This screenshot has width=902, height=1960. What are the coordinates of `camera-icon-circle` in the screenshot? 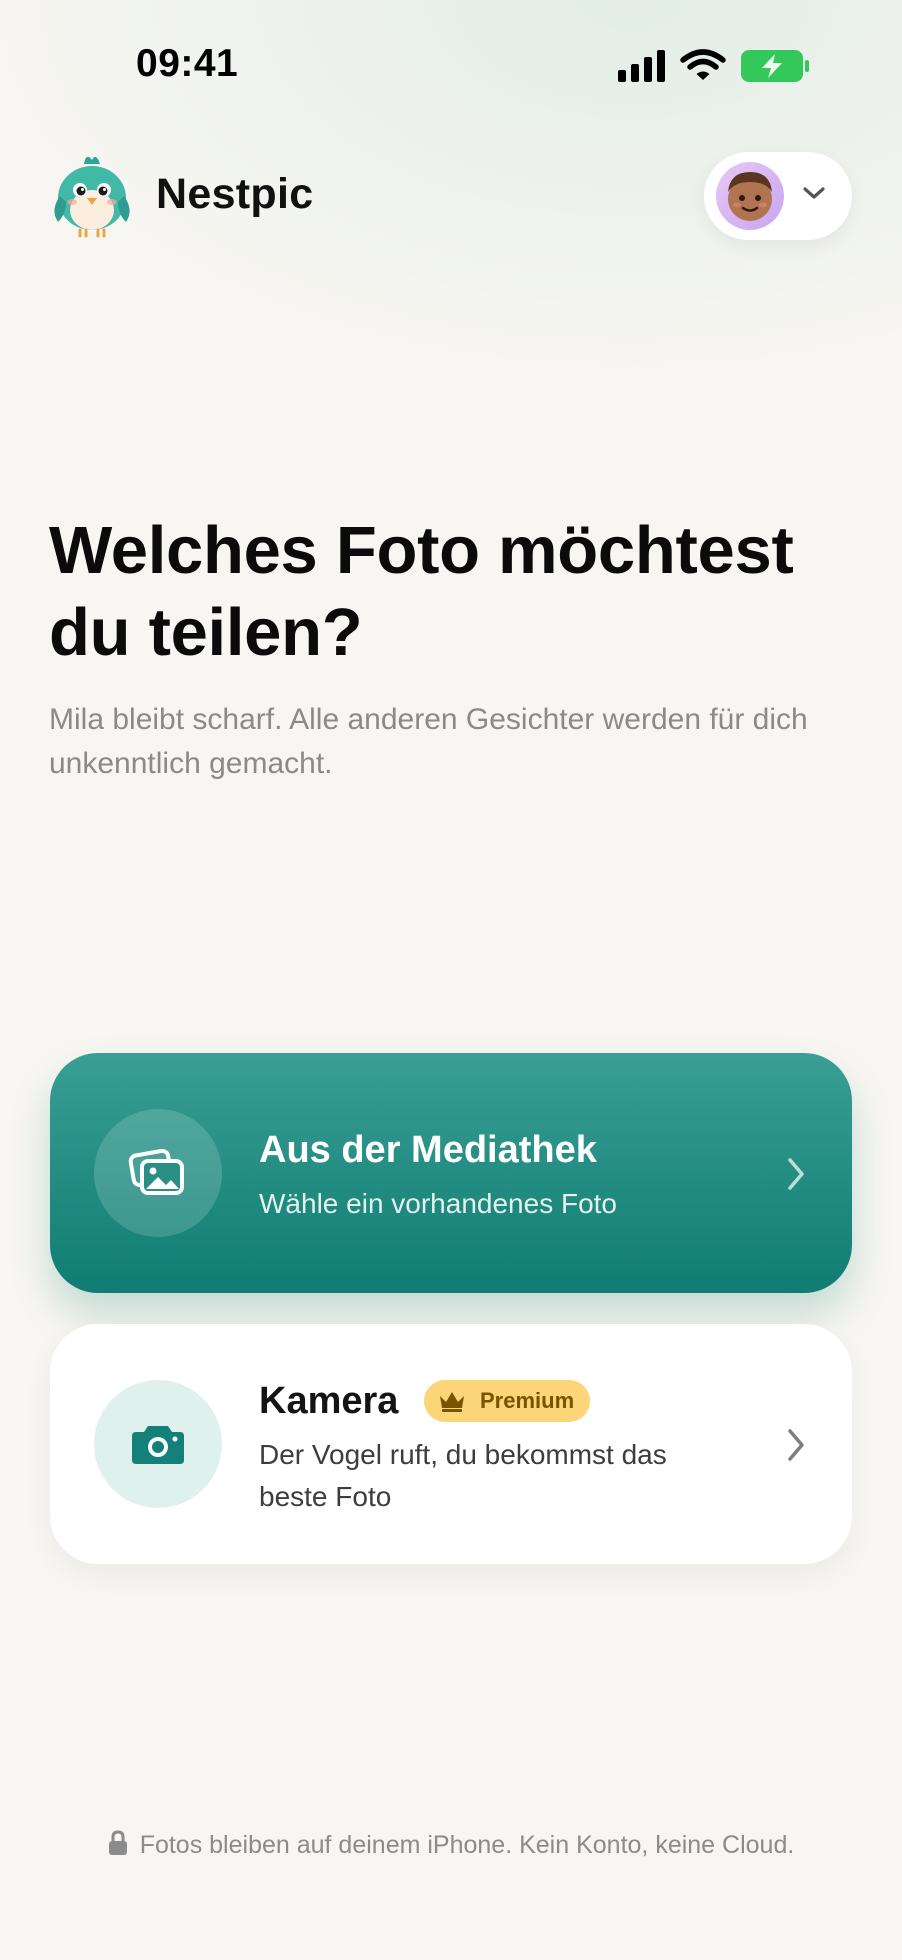 It's located at (158, 1444).